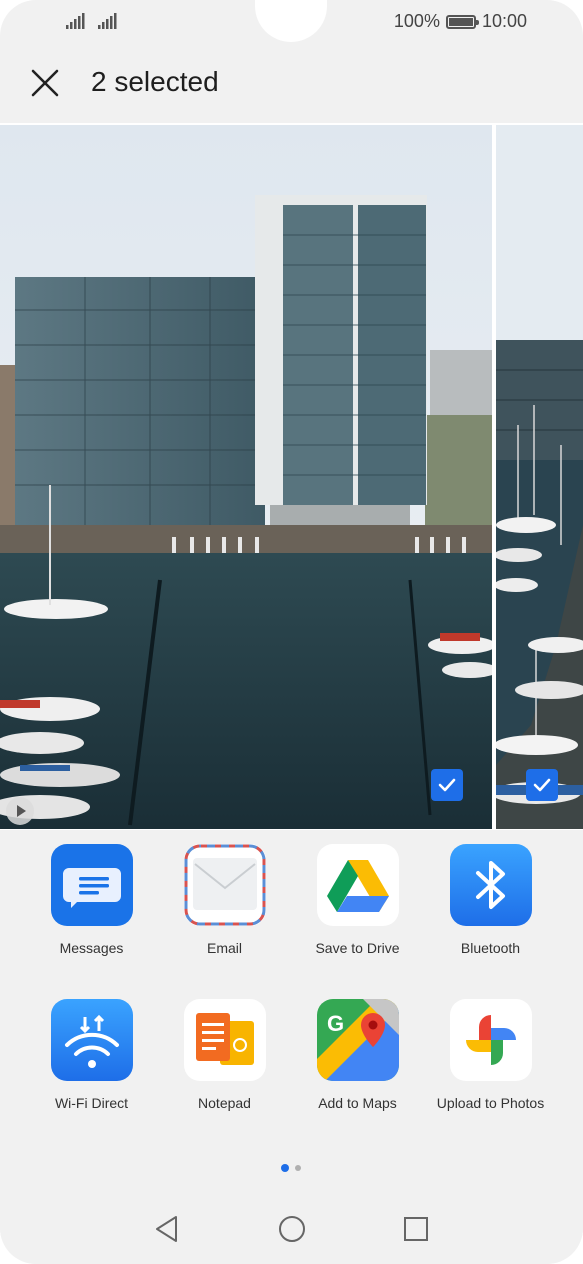 The height and width of the screenshot is (1264, 583). Describe the element at coordinates (357, 1040) in the screenshot. I see `google-maps-icon: G` at that location.